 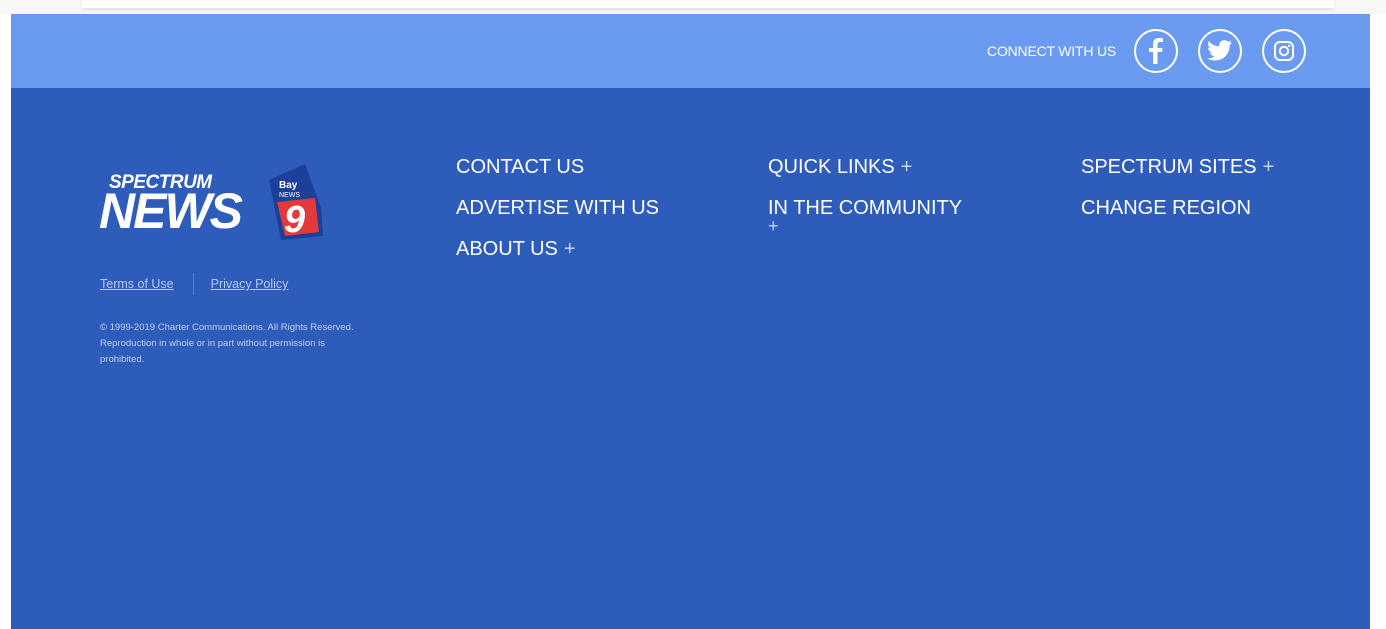 I want to click on nav-column-3: SPECTRUM SITES + CHANGE REGION, so click(x=1177, y=196).